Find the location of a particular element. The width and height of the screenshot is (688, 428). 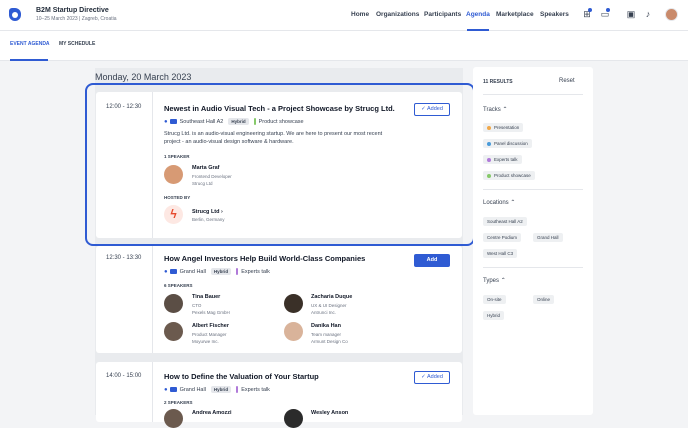

added-button: ✓ Added is located at coordinates (432, 377).